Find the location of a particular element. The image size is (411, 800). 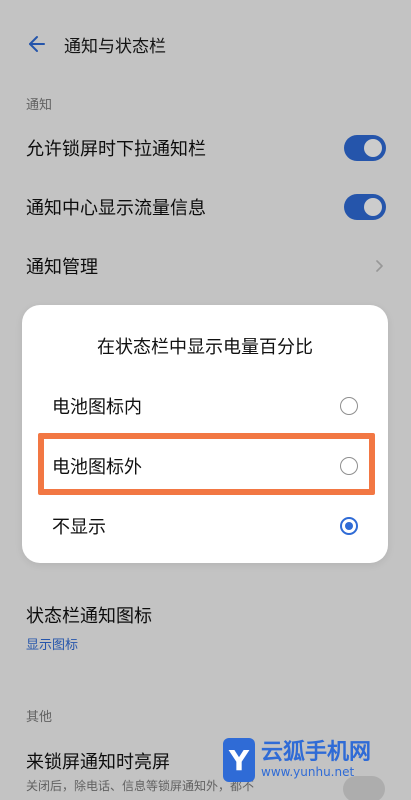

watermark-cn: 云狐手机网 is located at coordinates (316, 752).